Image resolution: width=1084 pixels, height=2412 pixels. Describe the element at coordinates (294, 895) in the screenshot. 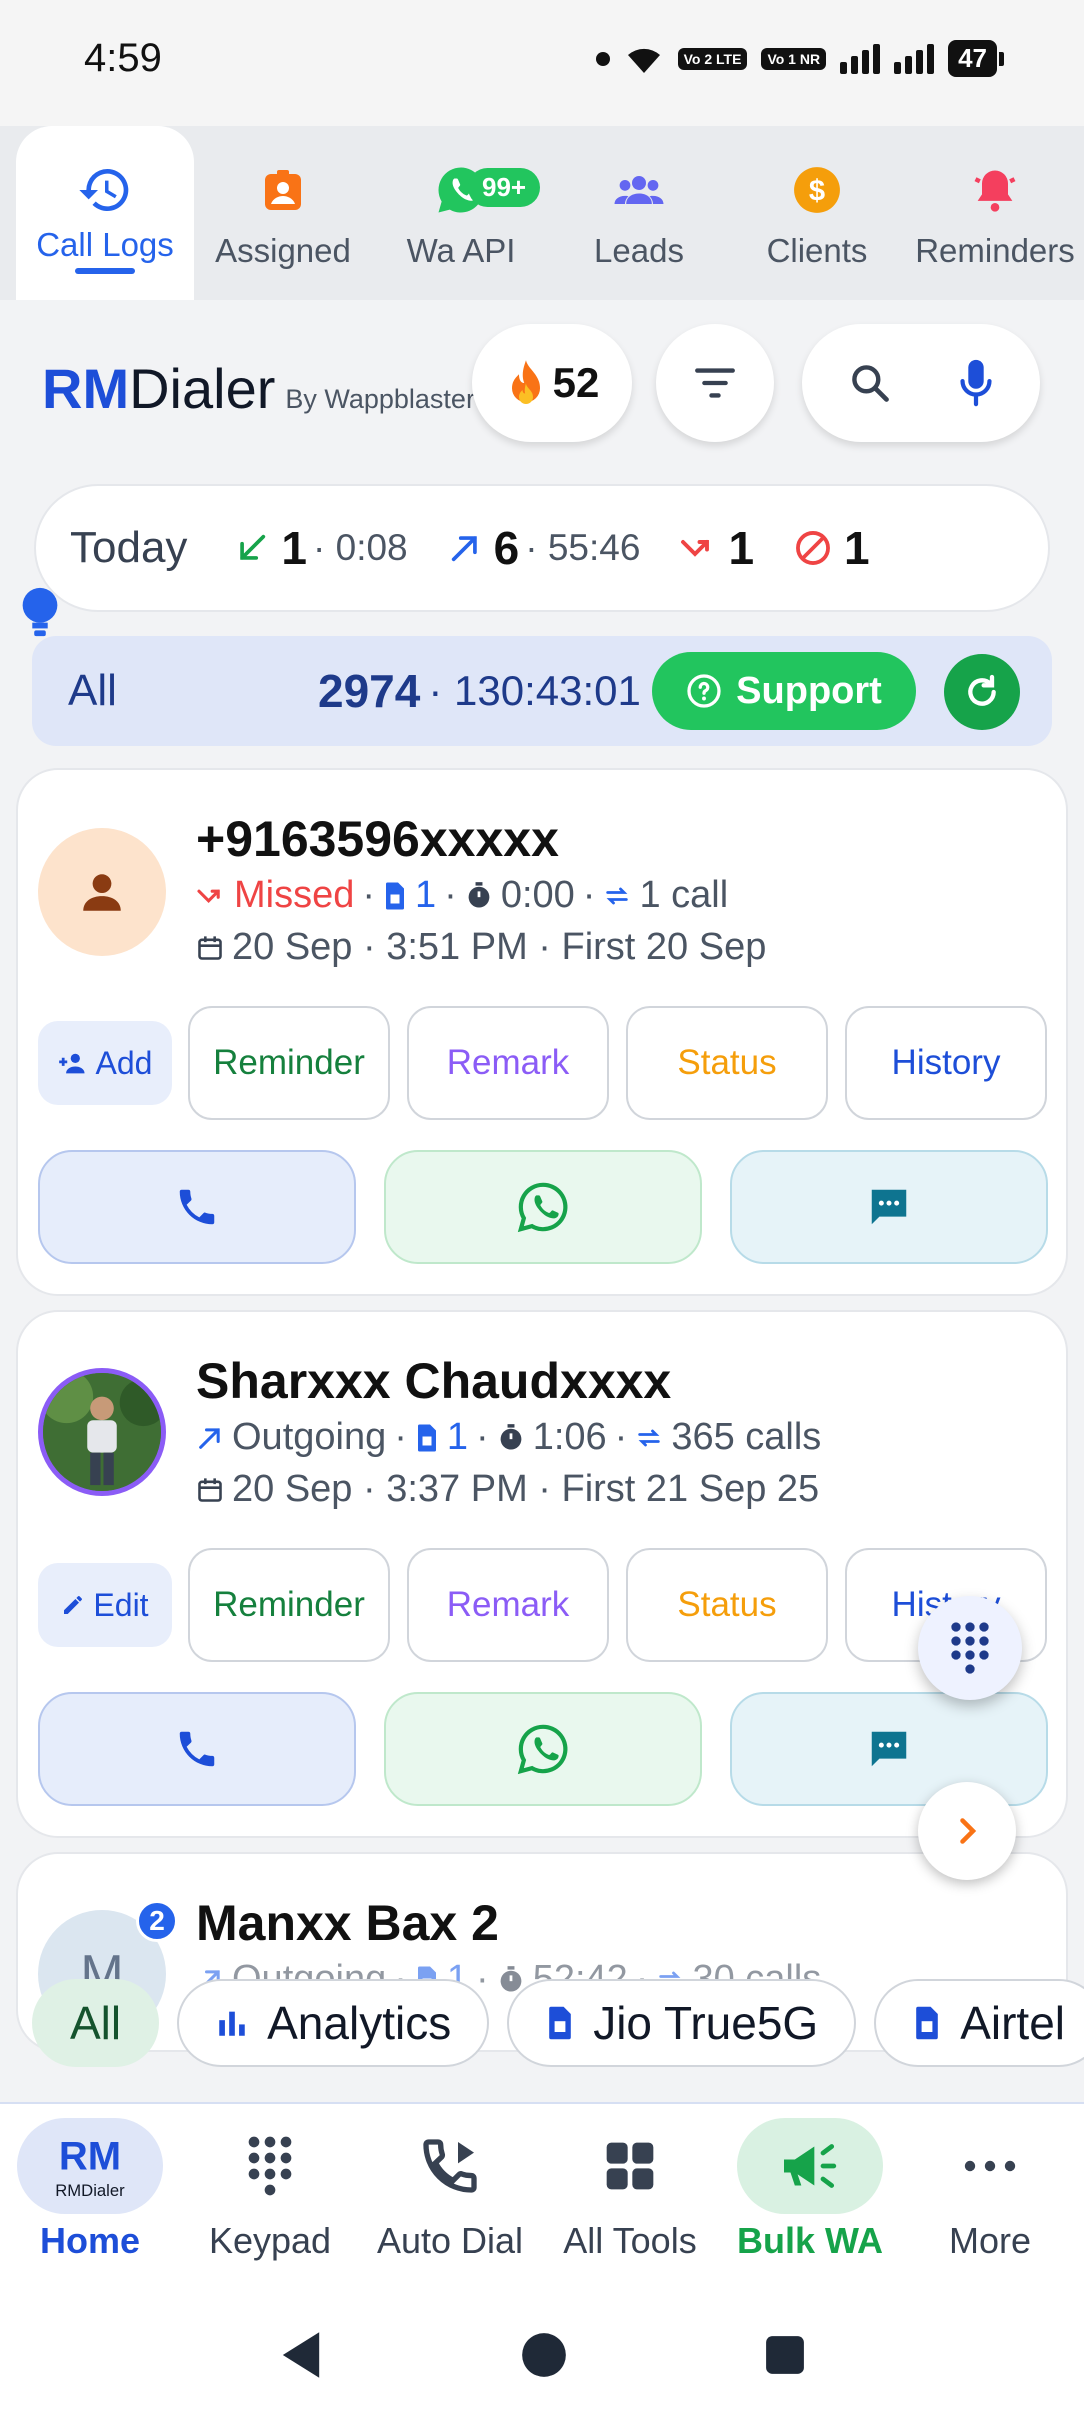

I see `call-type: Missed` at that location.